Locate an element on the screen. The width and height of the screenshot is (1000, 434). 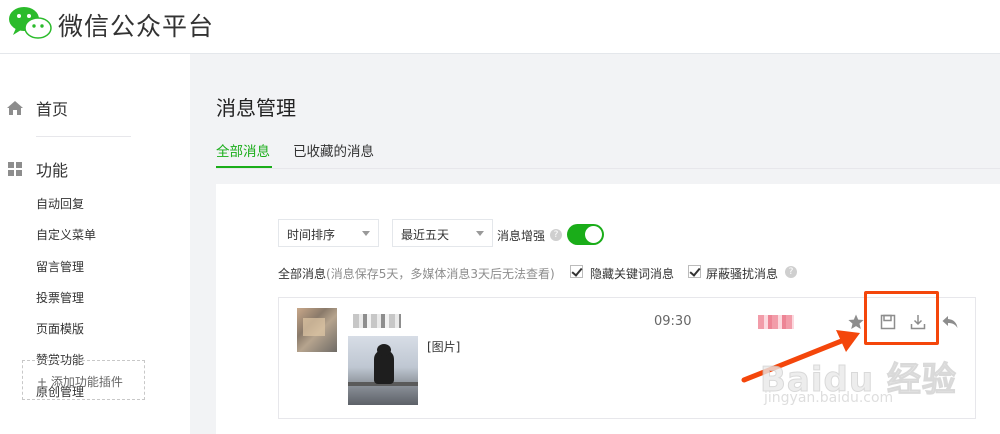
top-header: 微信公众平台 is located at coordinates (500, 27).